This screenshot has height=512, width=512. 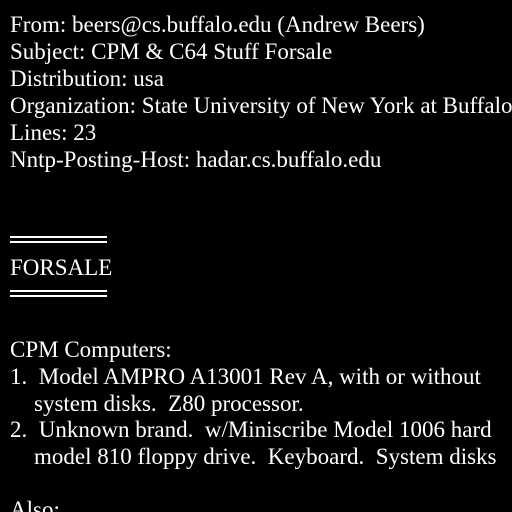 What do you see at coordinates (196, 159) in the screenshot?
I see `nntp-host-header: Nntp-Posting-Host: hadar.cs.buffalo.edu` at bounding box center [196, 159].